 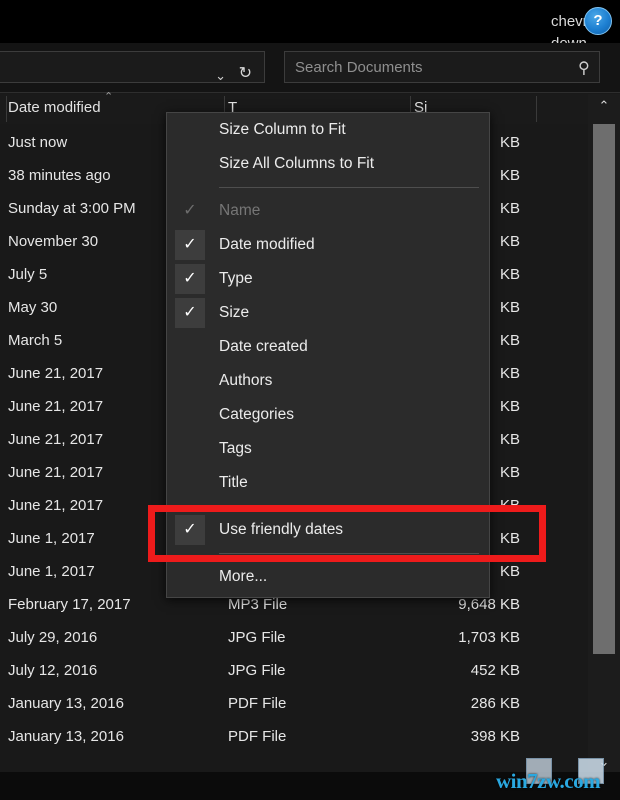 What do you see at coordinates (294, 706) in the screenshot?
I see `table-row: January 13, 2016 PDF File 286 KB` at bounding box center [294, 706].